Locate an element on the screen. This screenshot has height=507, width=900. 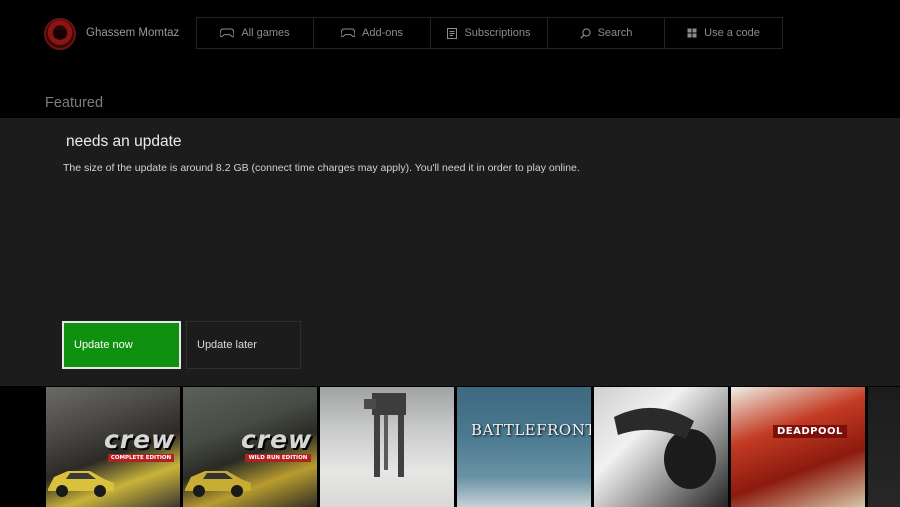
stormtrooper-artwork is located at coordinates (665, 448).